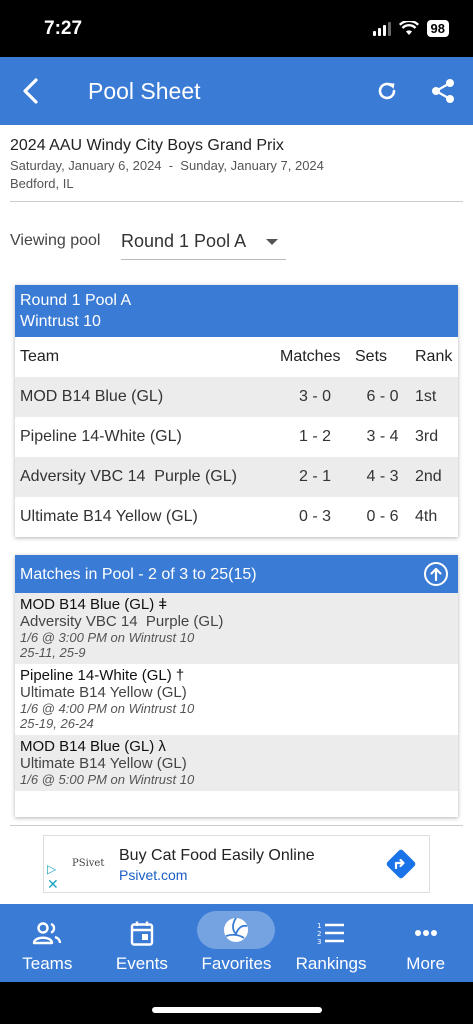 The image size is (473, 1024). Describe the element at coordinates (122, 621) in the screenshot. I see `match-away-team: Adversity VBC 14 Purple (GL)` at that location.